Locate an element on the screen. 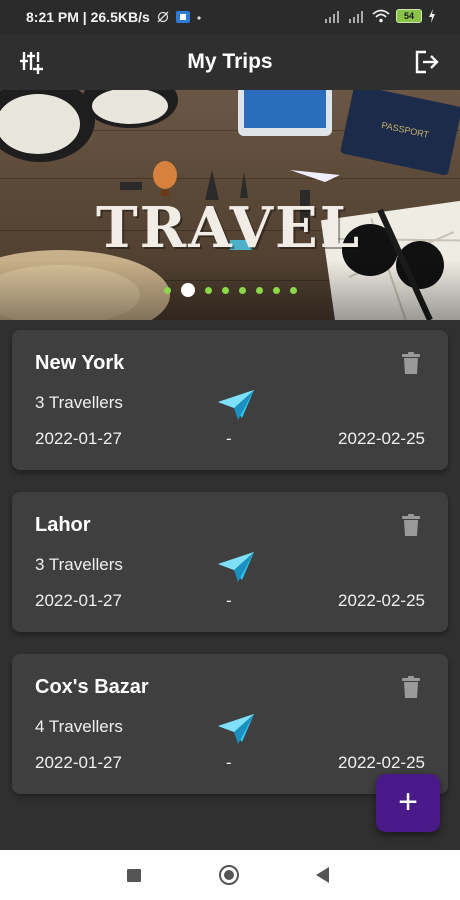  app-bar: My Trips is located at coordinates (230, 62).